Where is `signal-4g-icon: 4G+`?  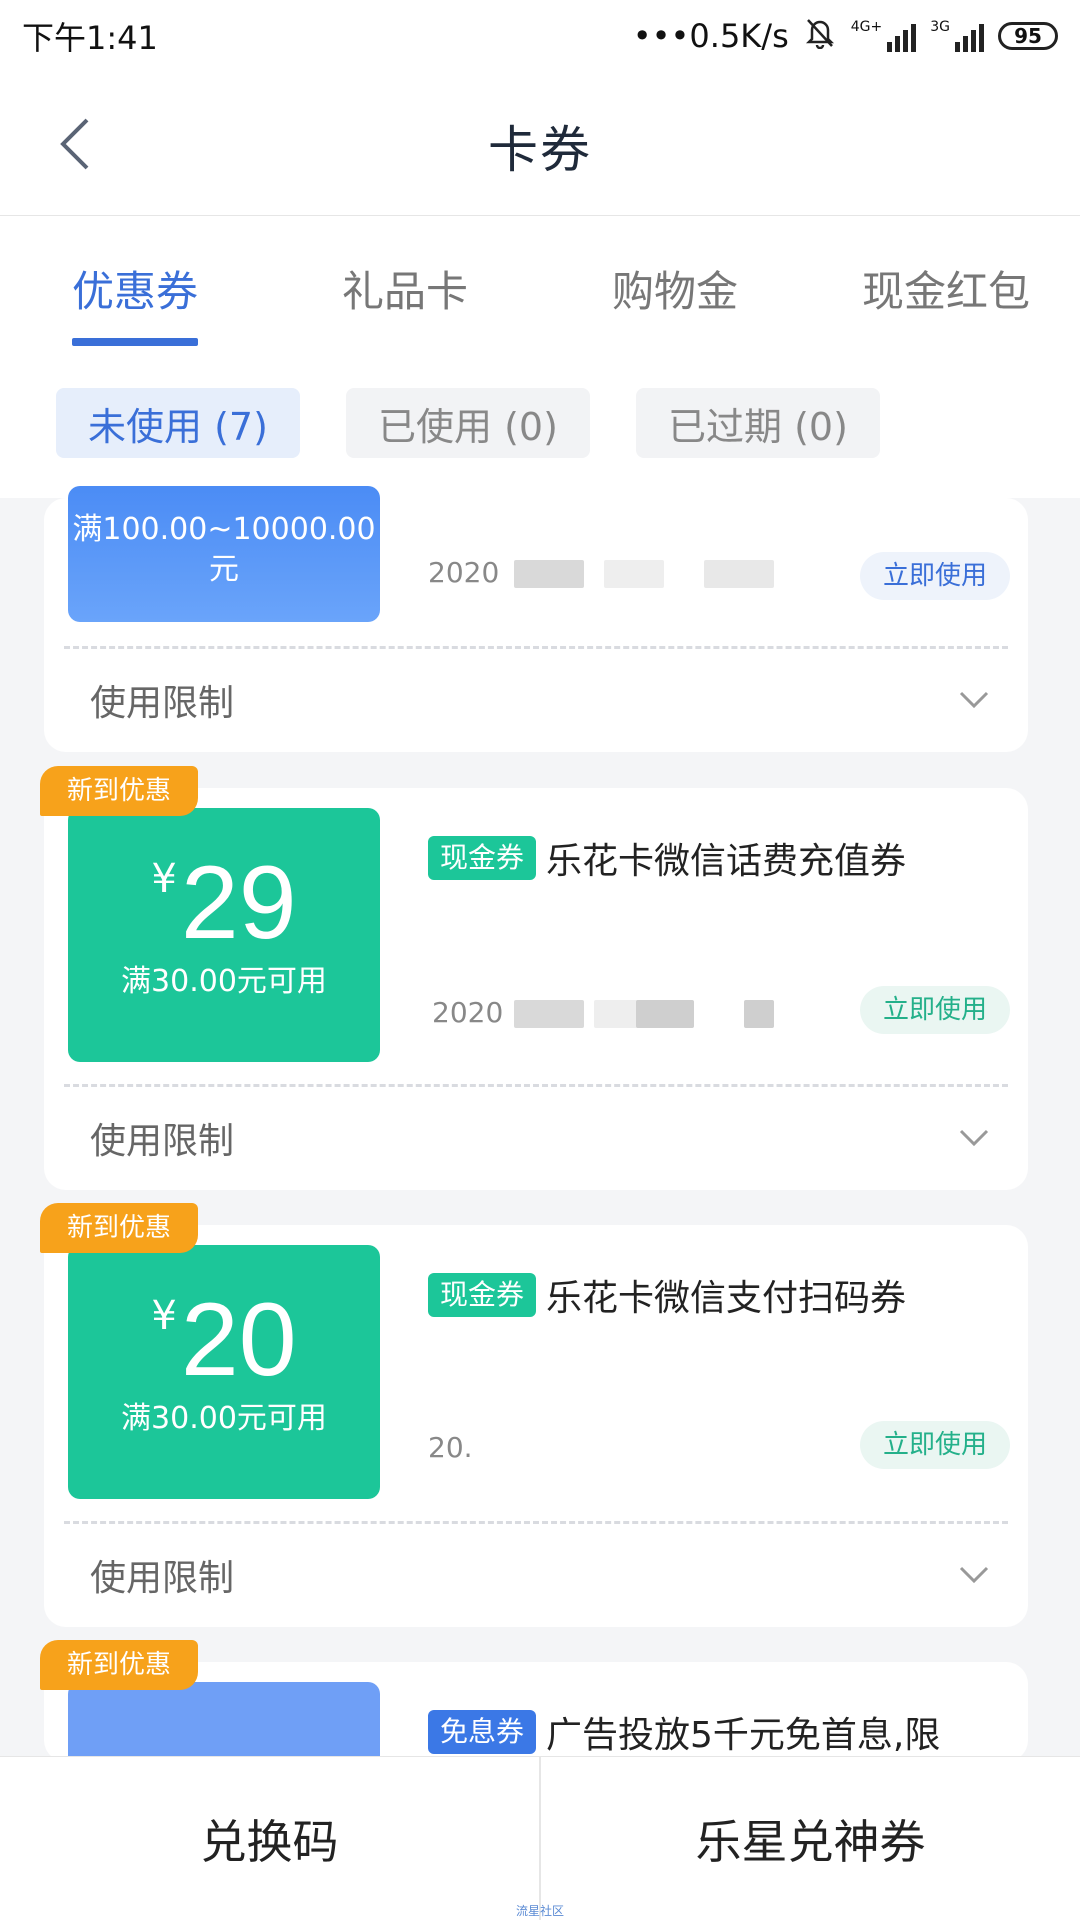
signal-4g-icon: 4G+ is located at coordinates (884, 36).